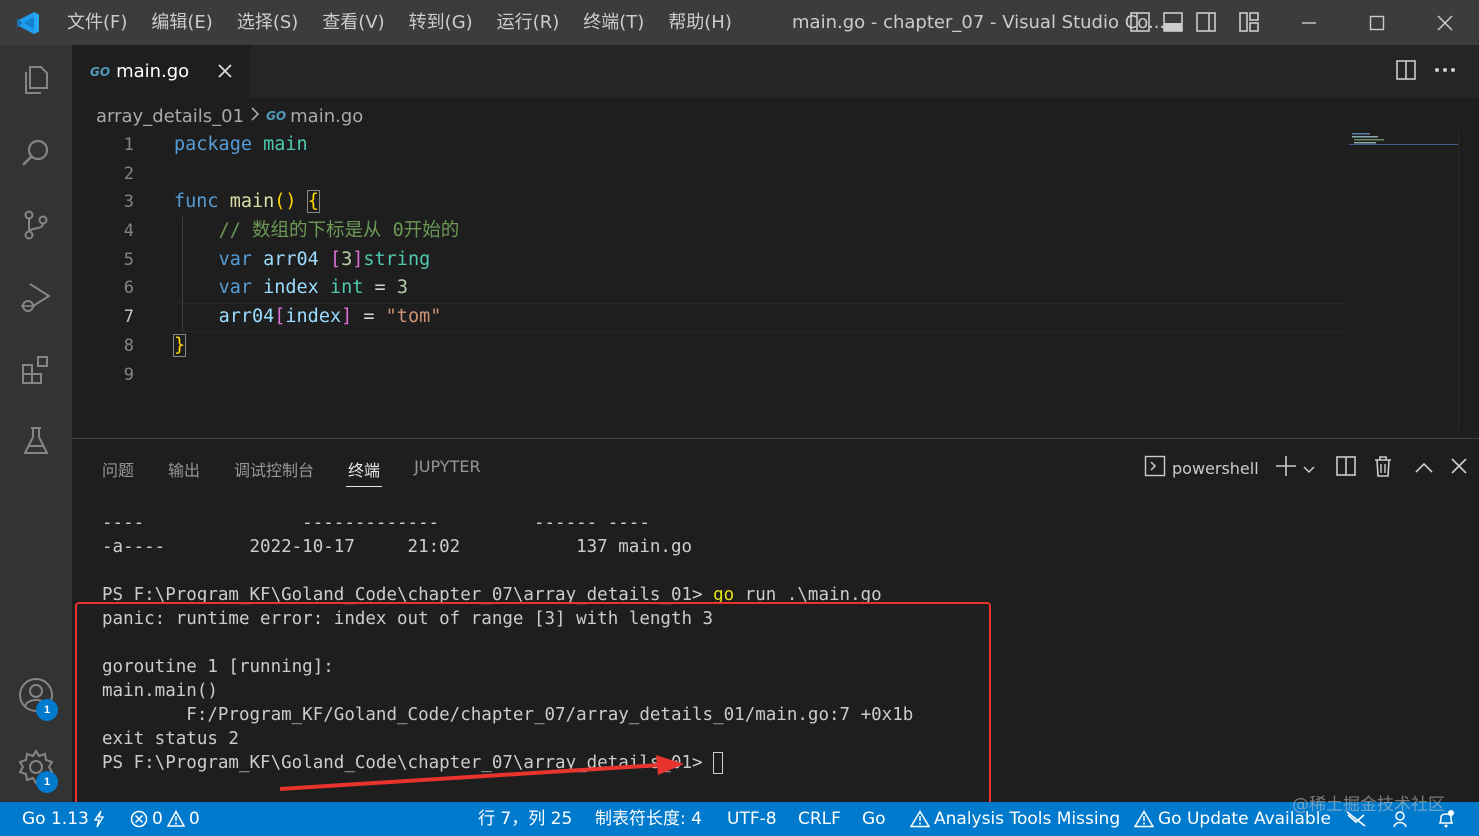 The image size is (1479, 836). Describe the element at coordinates (1015, 819) in the screenshot. I see `analysis-tools-missing: Analysis Tools Missing` at that location.